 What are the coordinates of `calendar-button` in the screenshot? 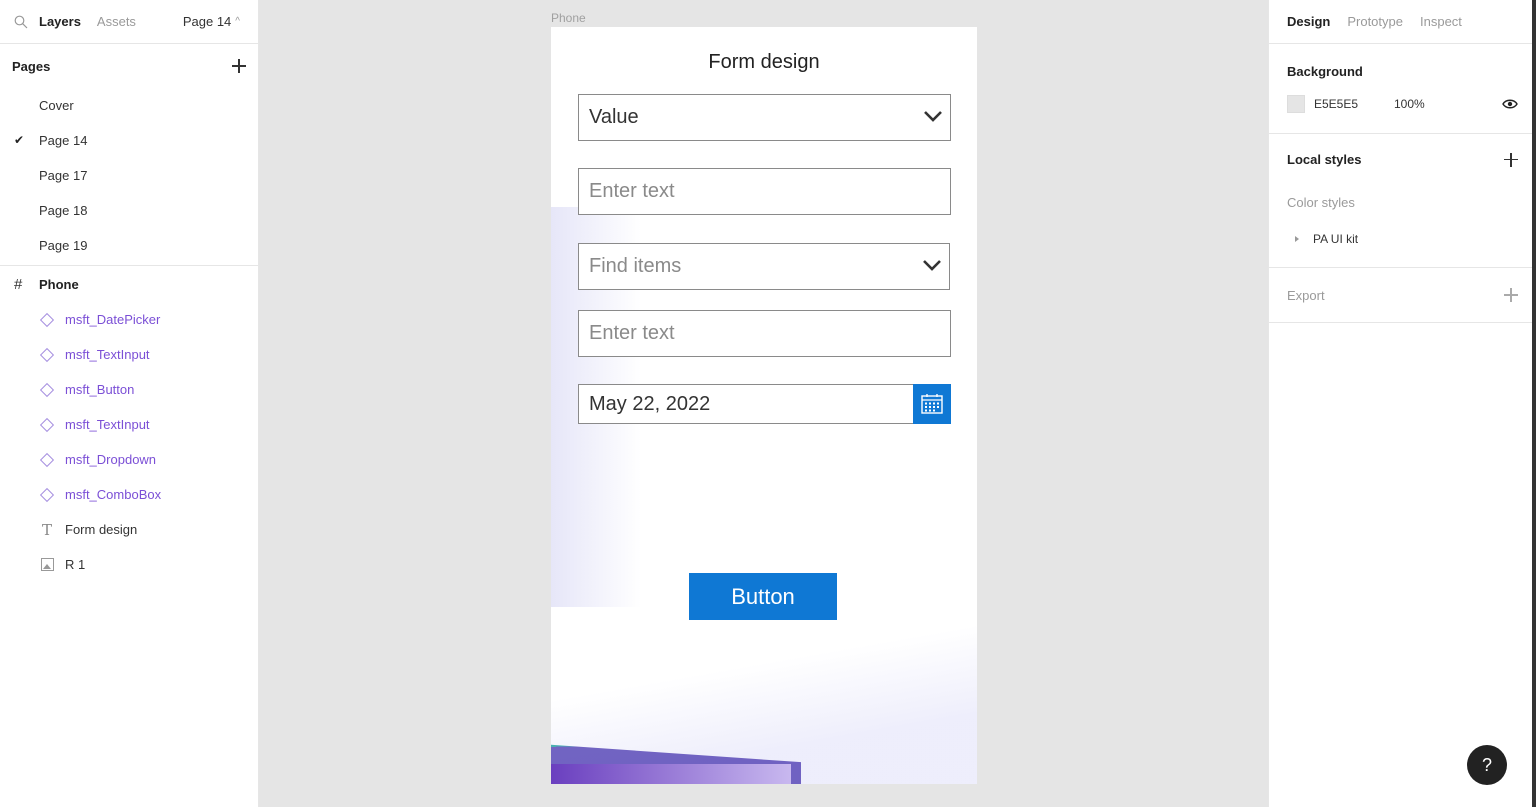 It's located at (932, 404).